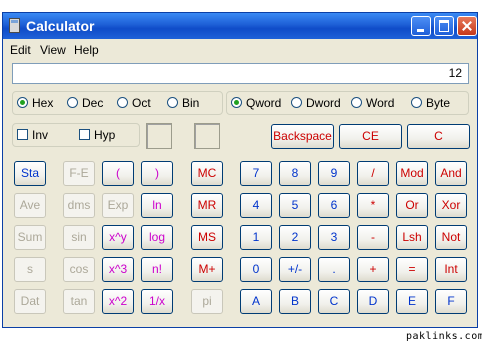  Describe the element at coordinates (451, 269) in the screenshot. I see `int-button: Int` at that location.